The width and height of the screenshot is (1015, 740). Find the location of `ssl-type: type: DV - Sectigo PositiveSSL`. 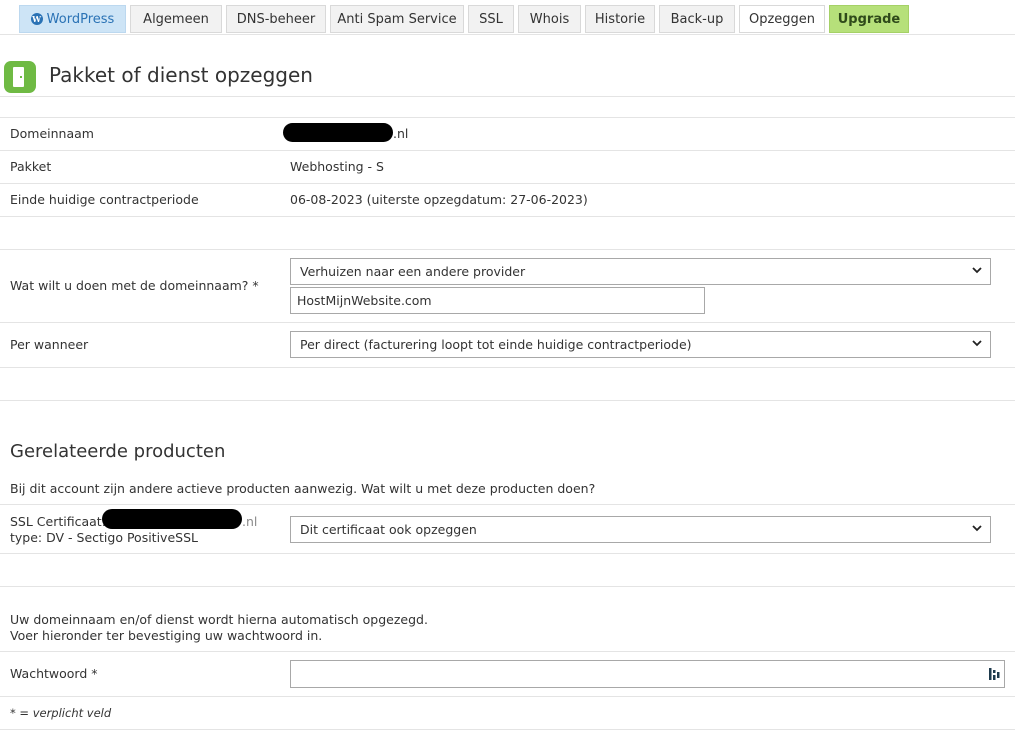

ssl-type: type: DV - Sectigo PositiveSSL is located at coordinates (104, 537).